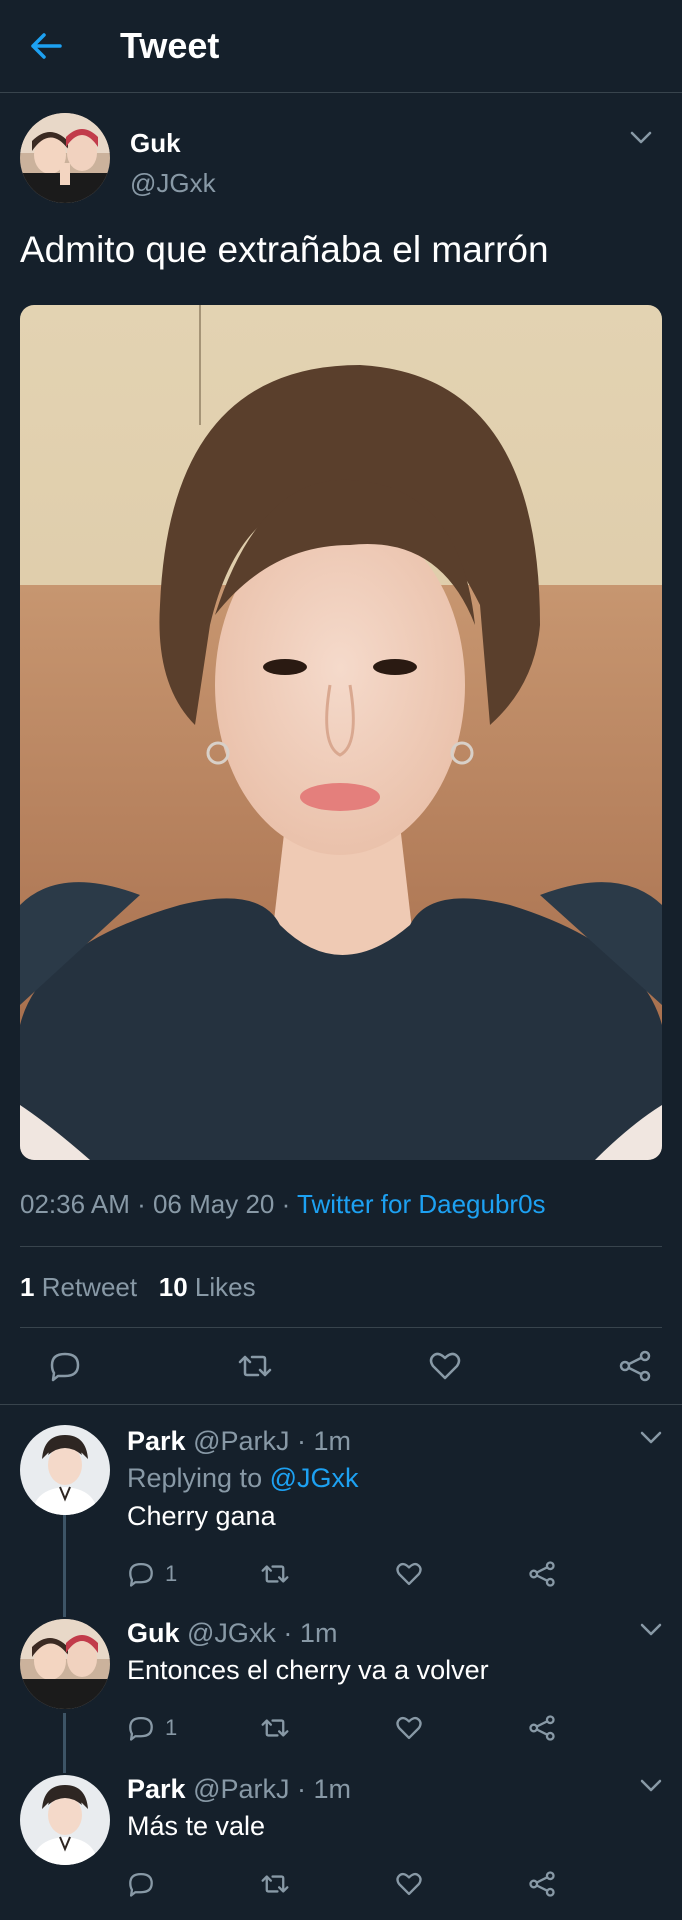 This screenshot has height=1920, width=682. What do you see at coordinates (314, 1478) in the screenshot?
I see `replying-mention-link: @JGxk` at bounding box center [314, 1478].